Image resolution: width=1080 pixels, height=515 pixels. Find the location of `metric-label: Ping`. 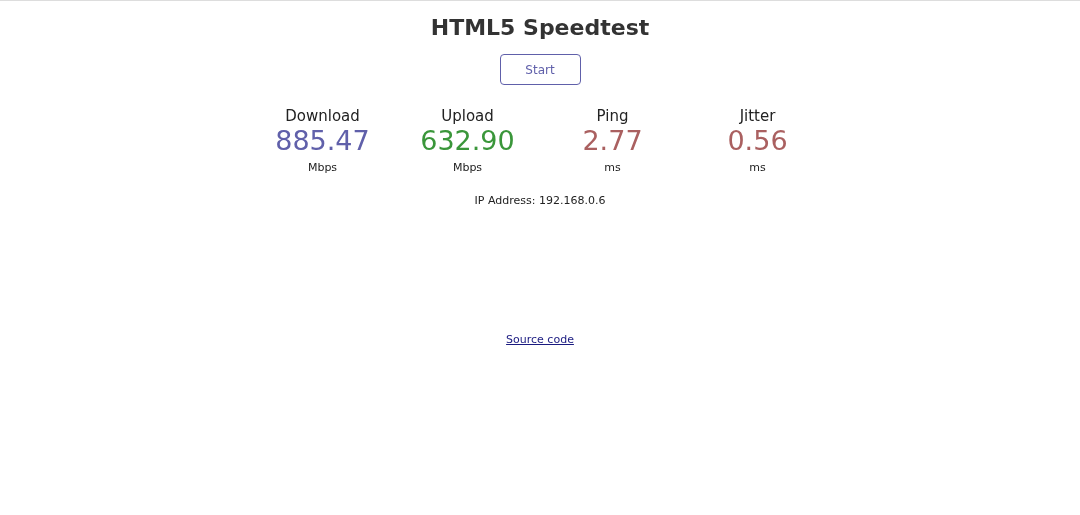

metric-label: Ping is located at coordinates (612, 116).